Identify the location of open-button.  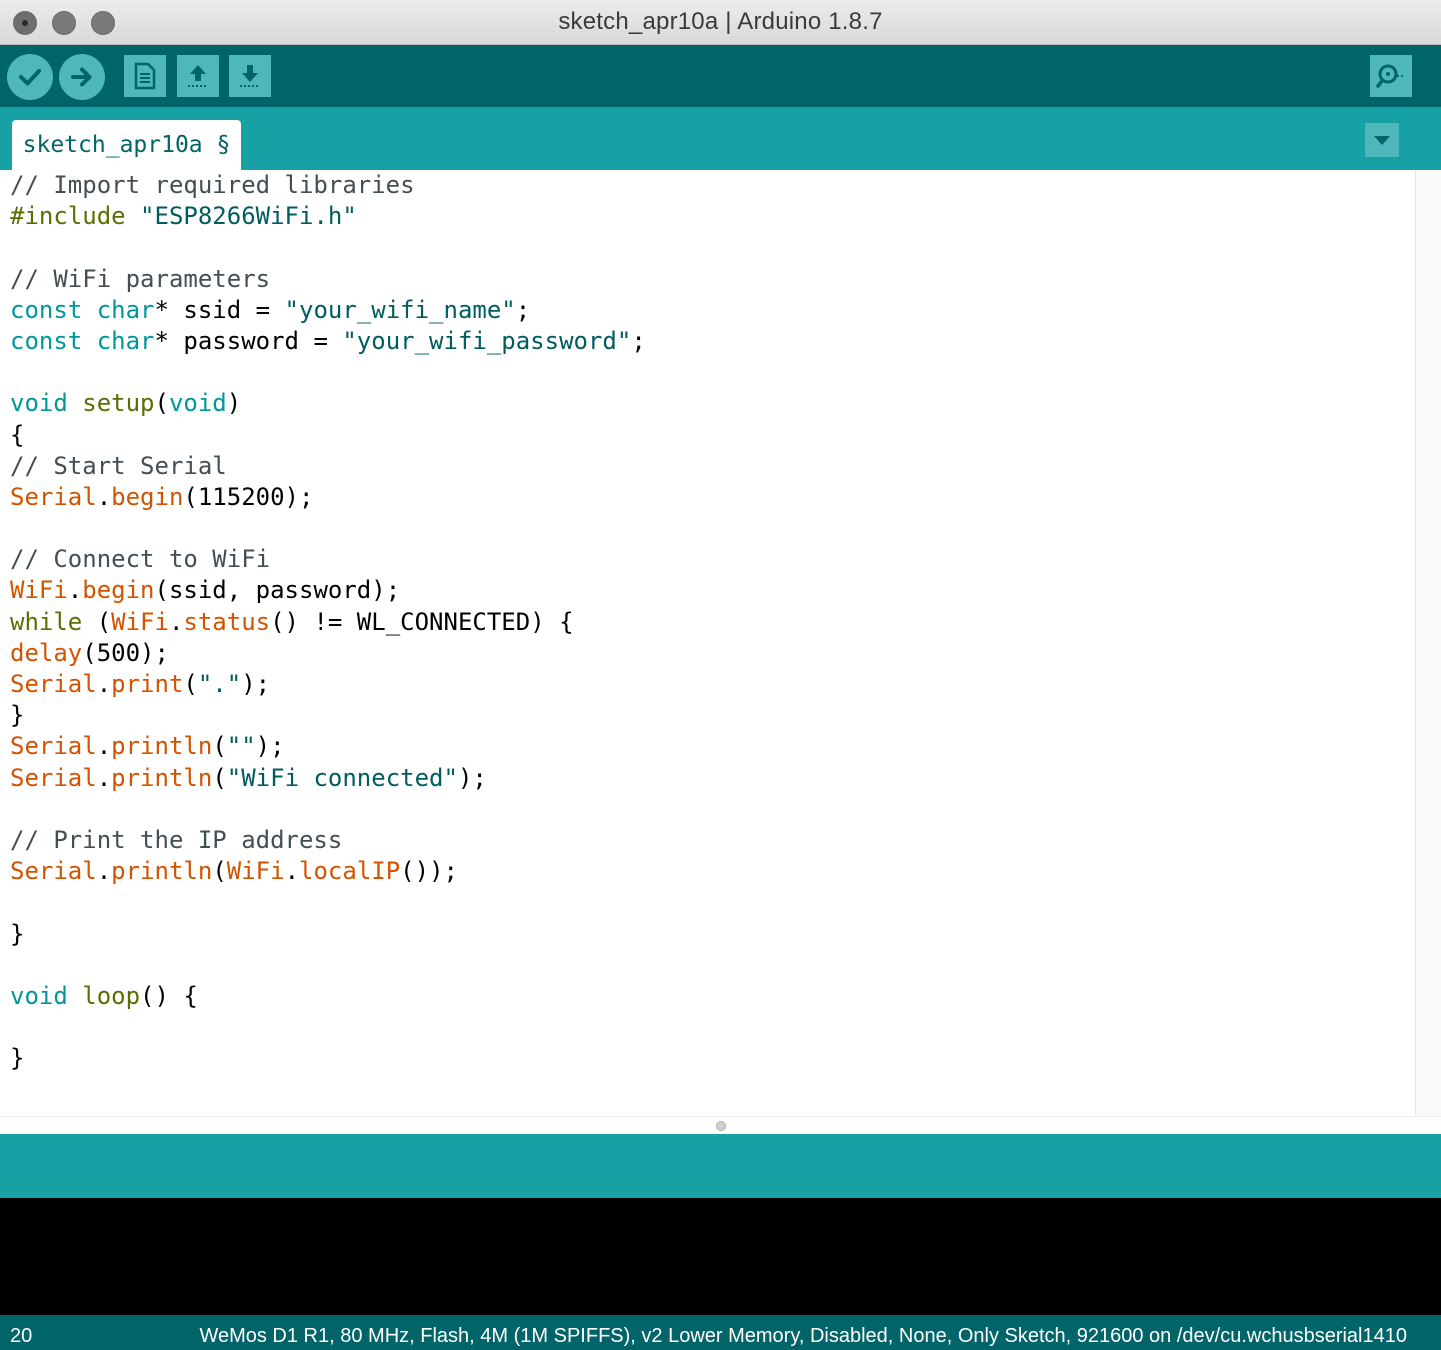
(198, 76).